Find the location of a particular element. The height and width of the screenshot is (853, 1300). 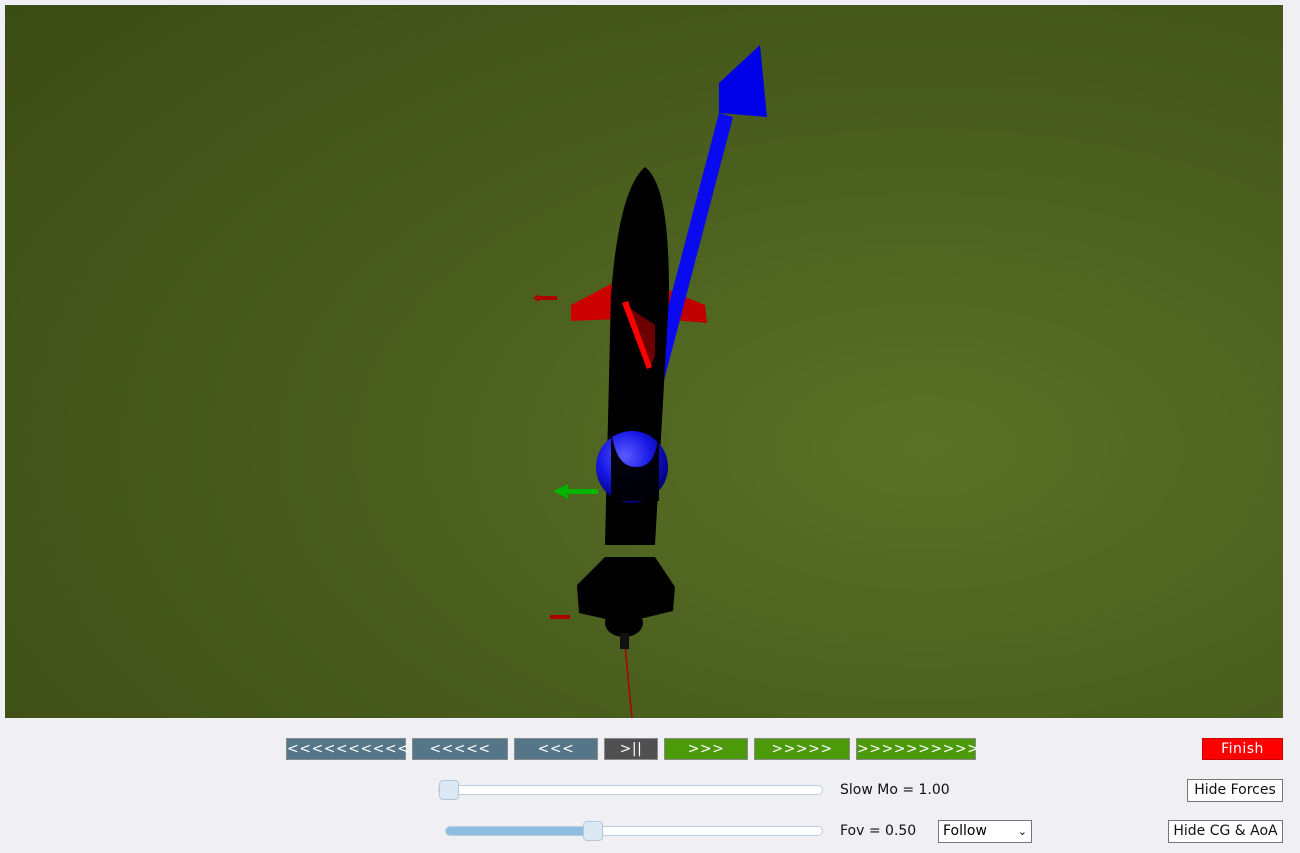

hide-forces-button: Hide Forces is located at coordinates (1235, 790).